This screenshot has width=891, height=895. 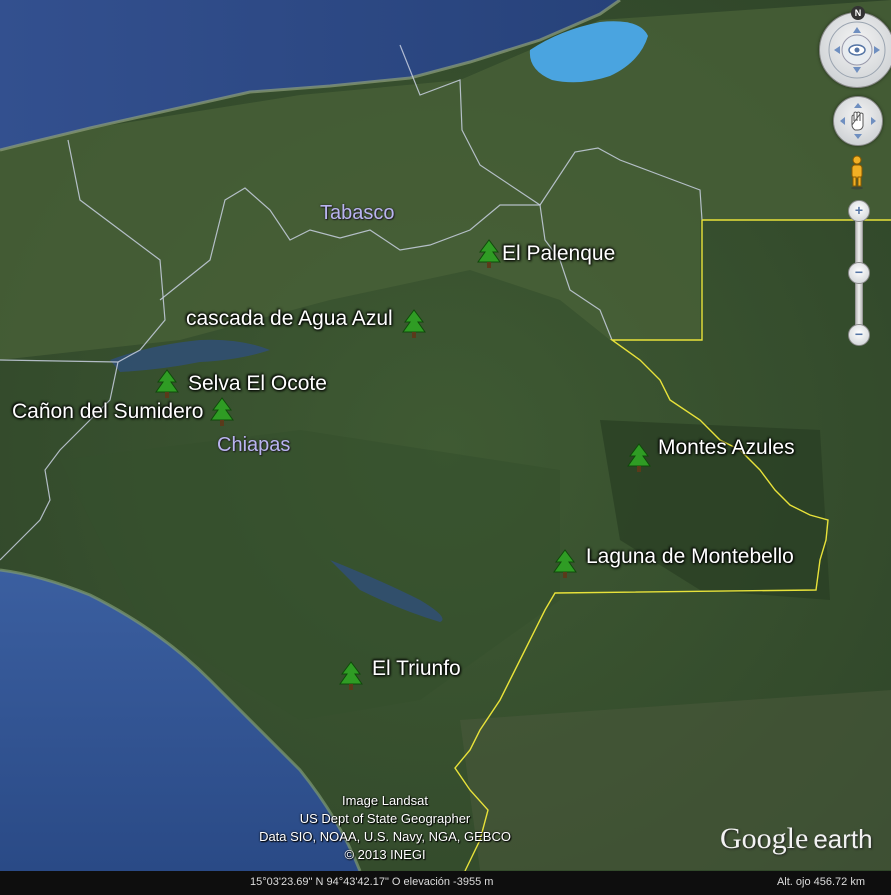 What do you see at coordinates (690, 556) in the screenshot?
I see `placemark-label: Laguna de Montebello` at bounding box center [690, 556].